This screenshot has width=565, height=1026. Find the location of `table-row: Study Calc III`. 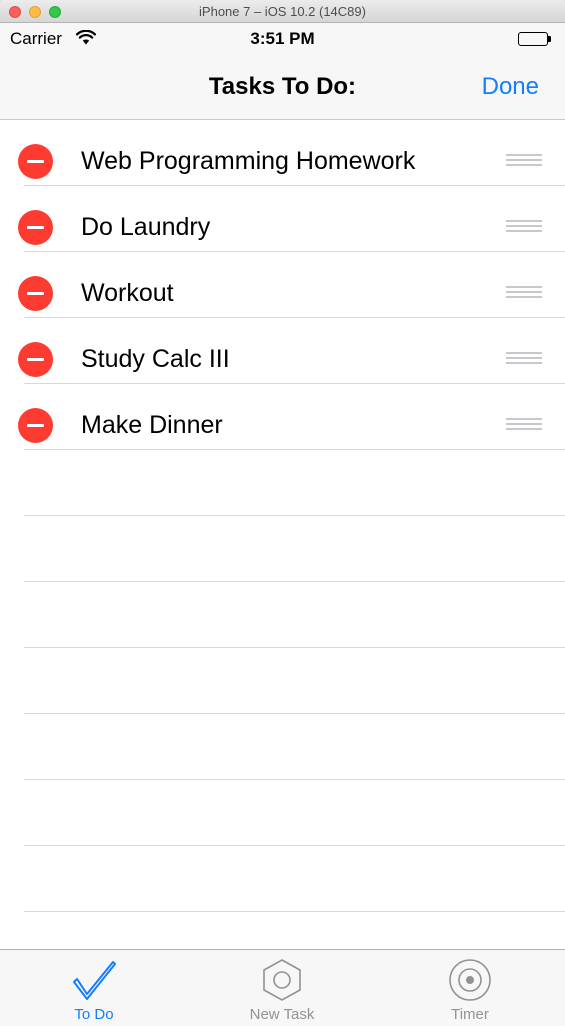

table-row: Study Calc III is located at coordinates (282, 351).